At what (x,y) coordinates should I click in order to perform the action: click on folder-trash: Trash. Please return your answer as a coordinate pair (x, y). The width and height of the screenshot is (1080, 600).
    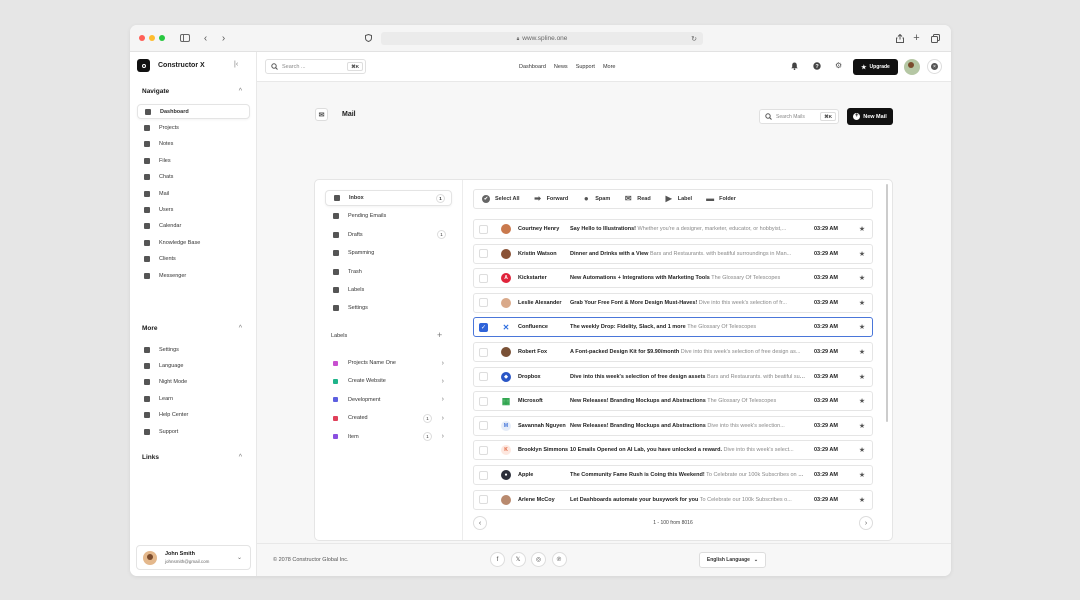
    Looking at the image, I should click on (388, 272).